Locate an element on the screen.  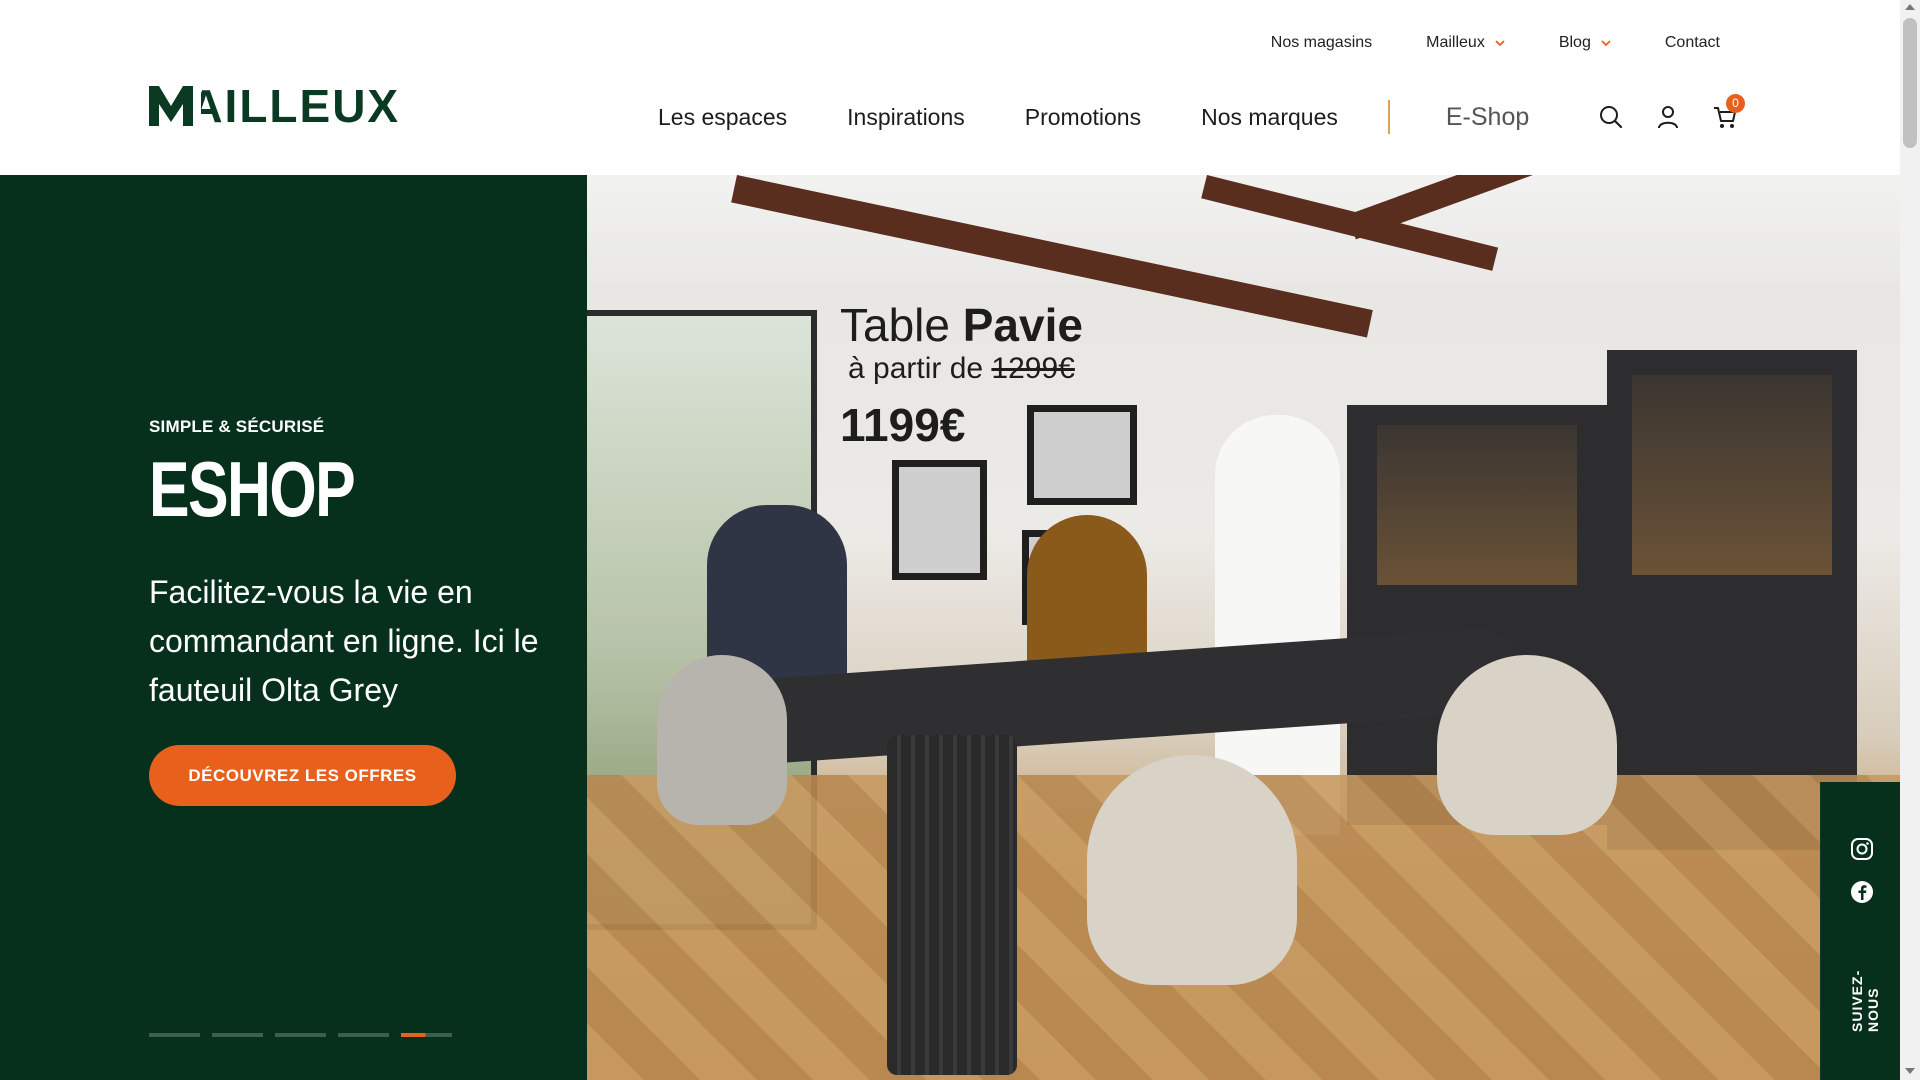
top-nav-nos-magasins: Nos magasins is located at coordinates (1321, 43).